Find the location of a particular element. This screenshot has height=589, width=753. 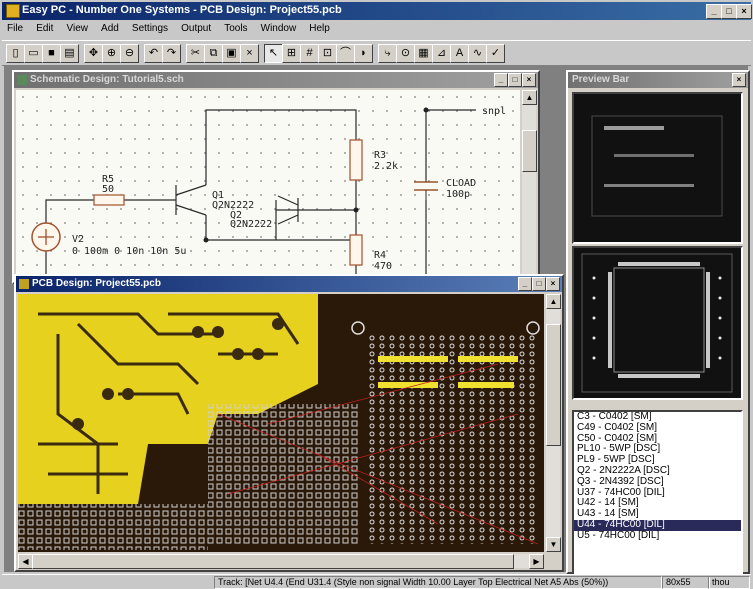

menu-view: View is located at coordinates (77, 28).